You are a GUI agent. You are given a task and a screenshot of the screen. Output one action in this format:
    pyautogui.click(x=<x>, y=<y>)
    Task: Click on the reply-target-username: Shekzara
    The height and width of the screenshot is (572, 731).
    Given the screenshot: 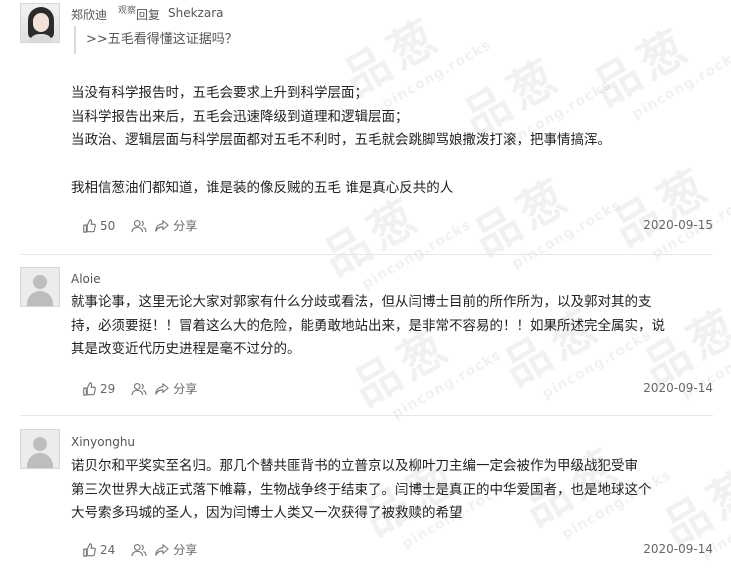 What is the action you would take?
    pyautogui.click(x=196, y=13)
    